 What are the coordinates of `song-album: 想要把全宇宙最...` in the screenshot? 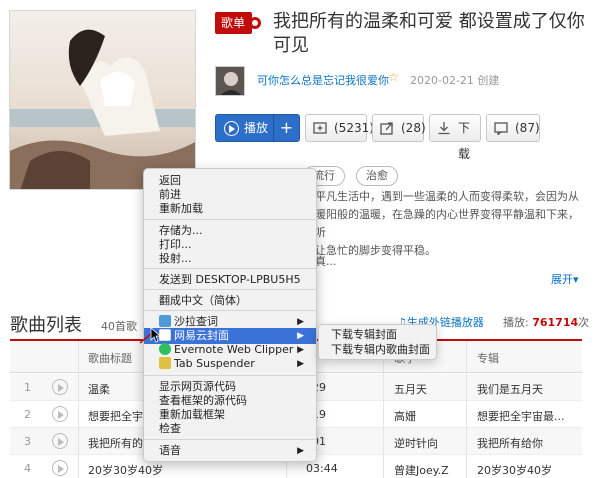 It's located at (527, 416).